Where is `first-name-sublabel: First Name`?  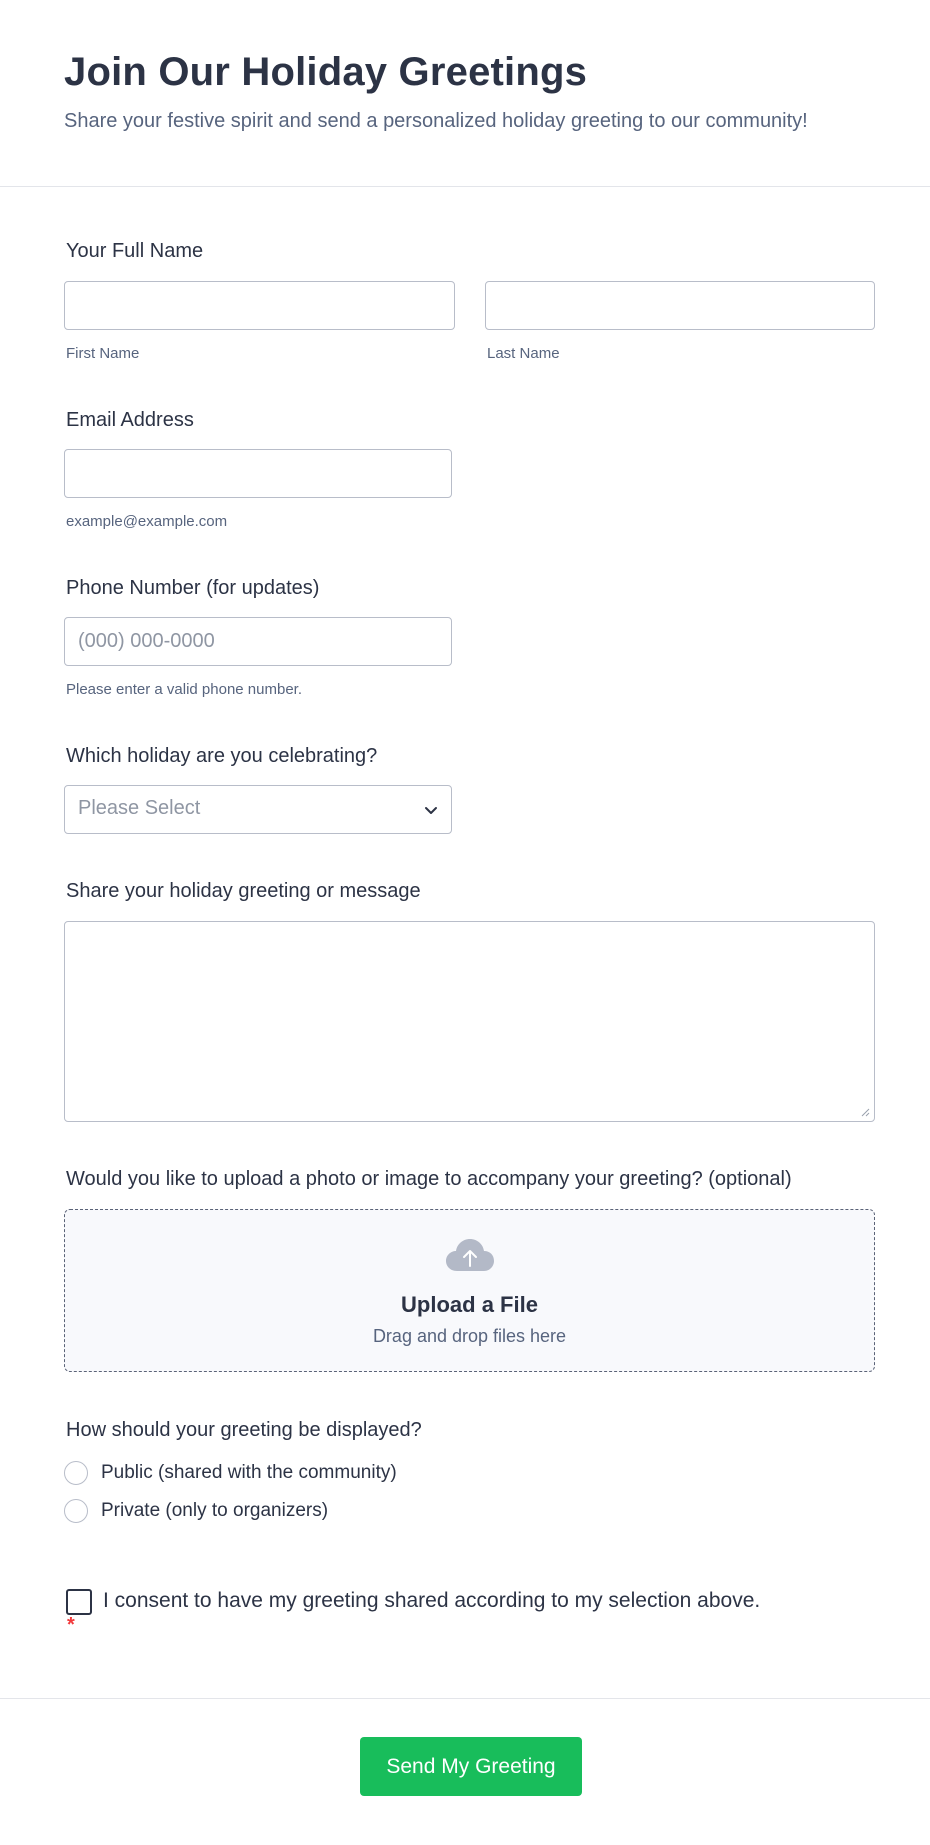
first-name-sublabel: First Name is located at coordinates (103, 353).